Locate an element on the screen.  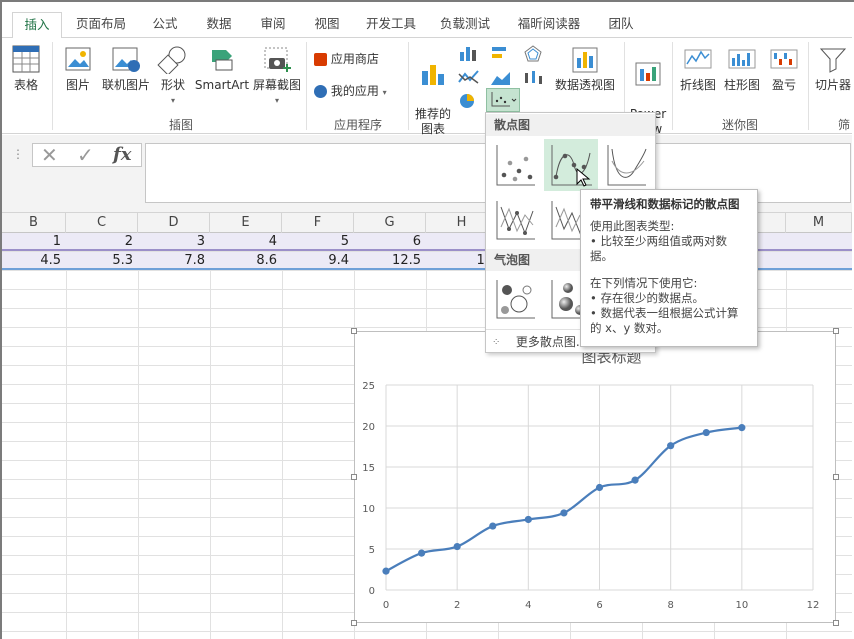
stock-chart-button is located at coordinates (533, 77).